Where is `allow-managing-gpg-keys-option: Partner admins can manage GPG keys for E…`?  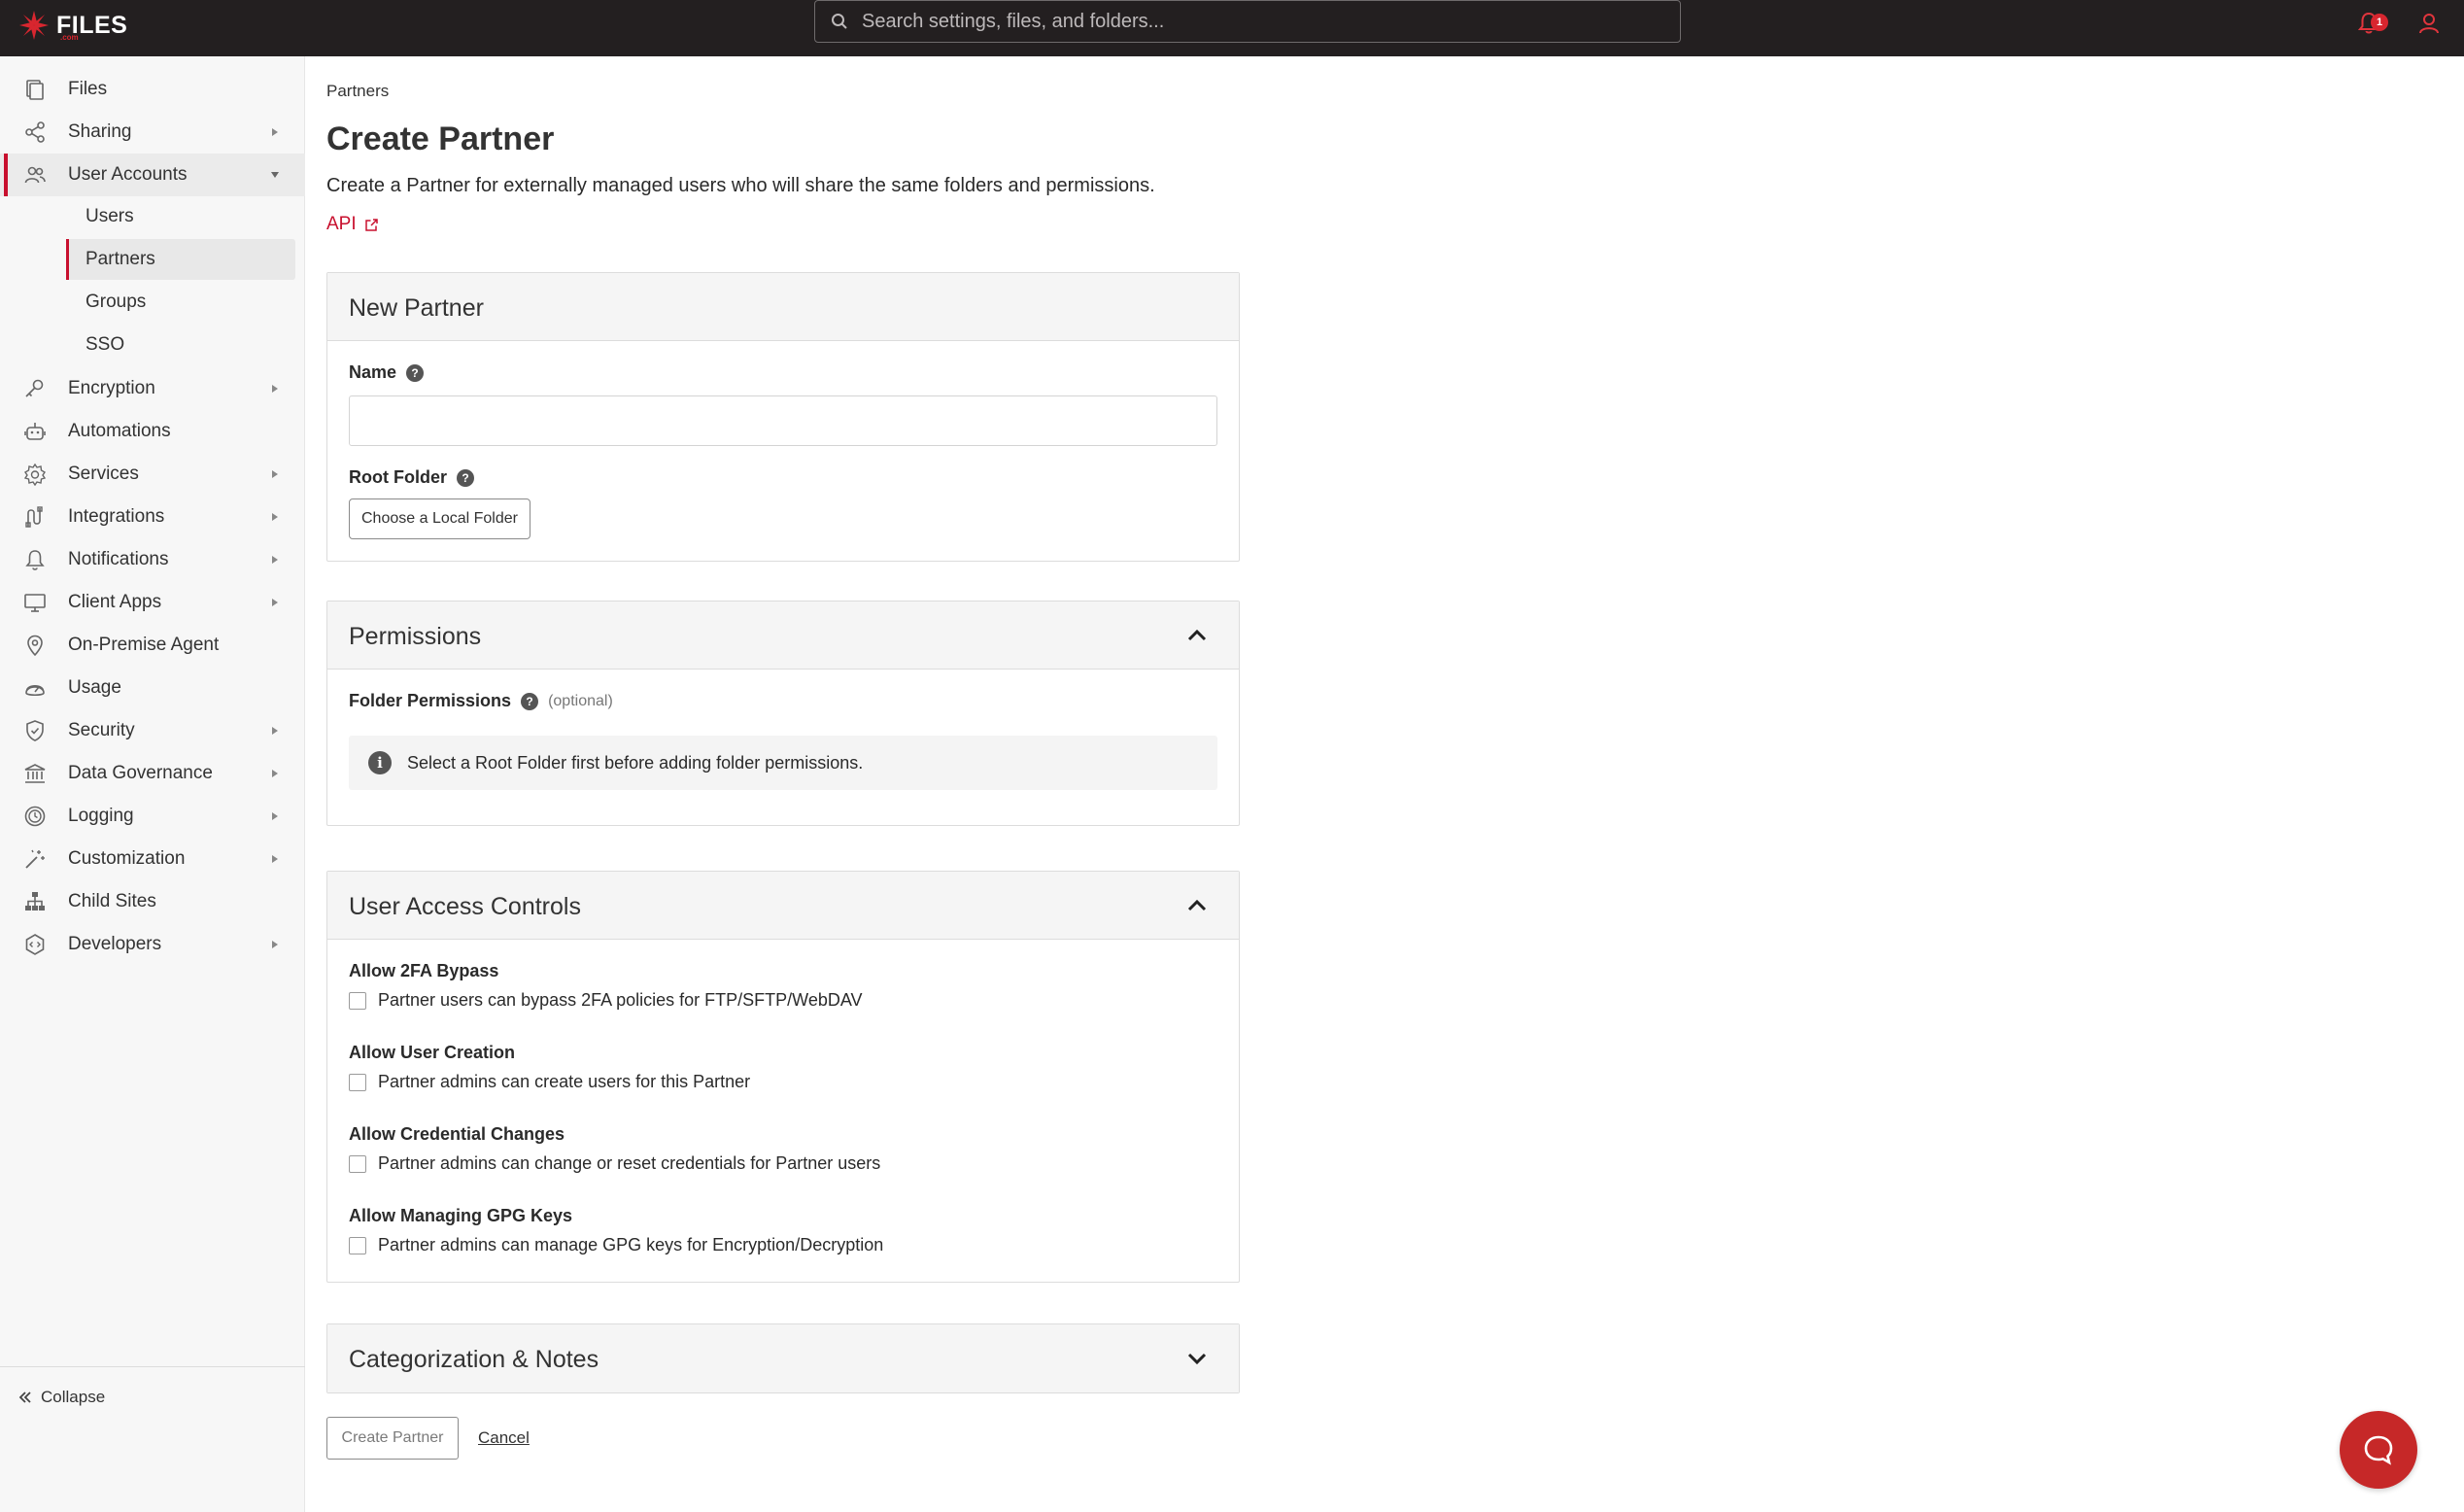 allow-managing-gpg-keys-option: Partner admins can manage GPG keys for E… is located at coordinates (616, 1245).